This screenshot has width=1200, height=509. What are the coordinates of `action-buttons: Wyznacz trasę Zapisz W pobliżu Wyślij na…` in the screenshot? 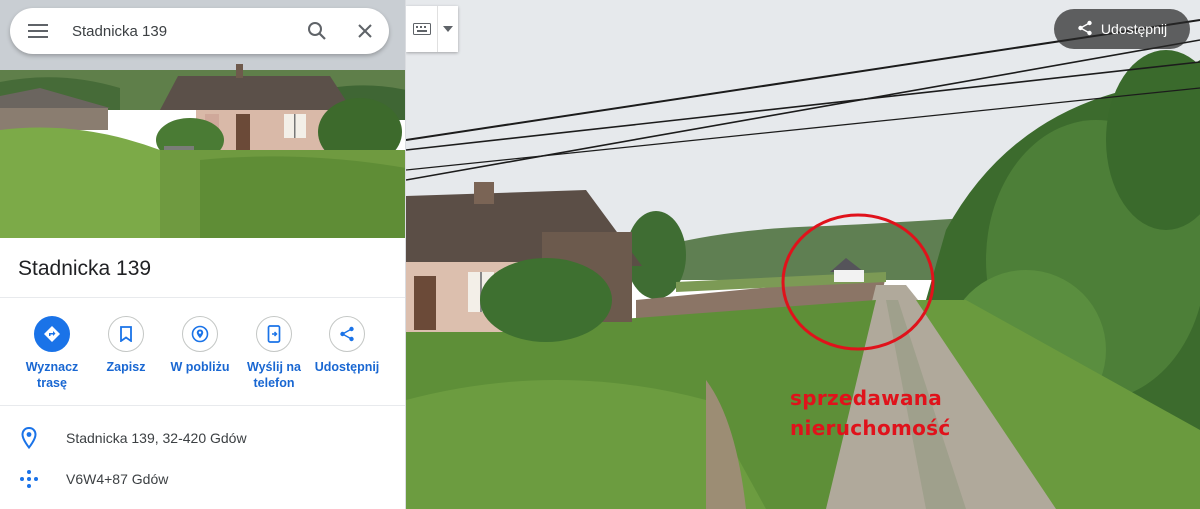 It's located at (202, 356).